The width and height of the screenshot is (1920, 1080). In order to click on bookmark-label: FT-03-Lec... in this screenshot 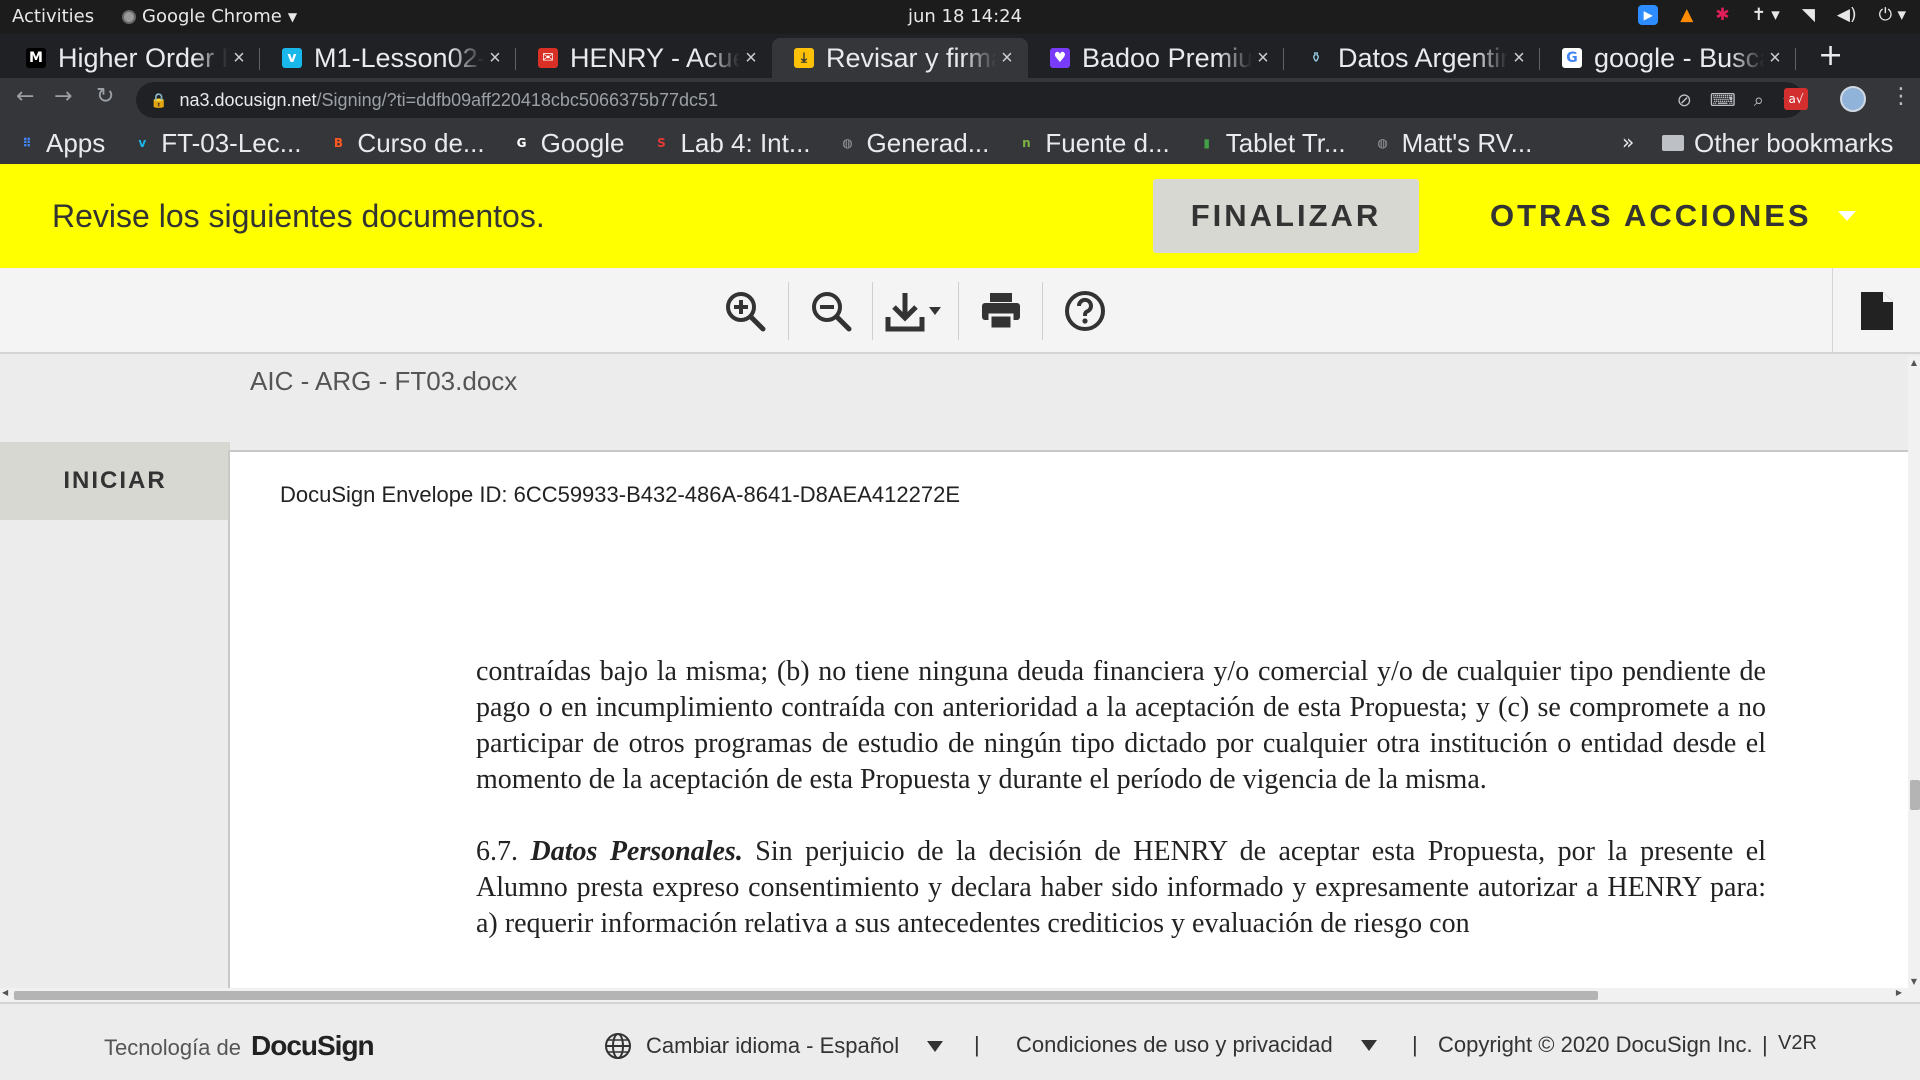, I will do `click(231, 142)`.